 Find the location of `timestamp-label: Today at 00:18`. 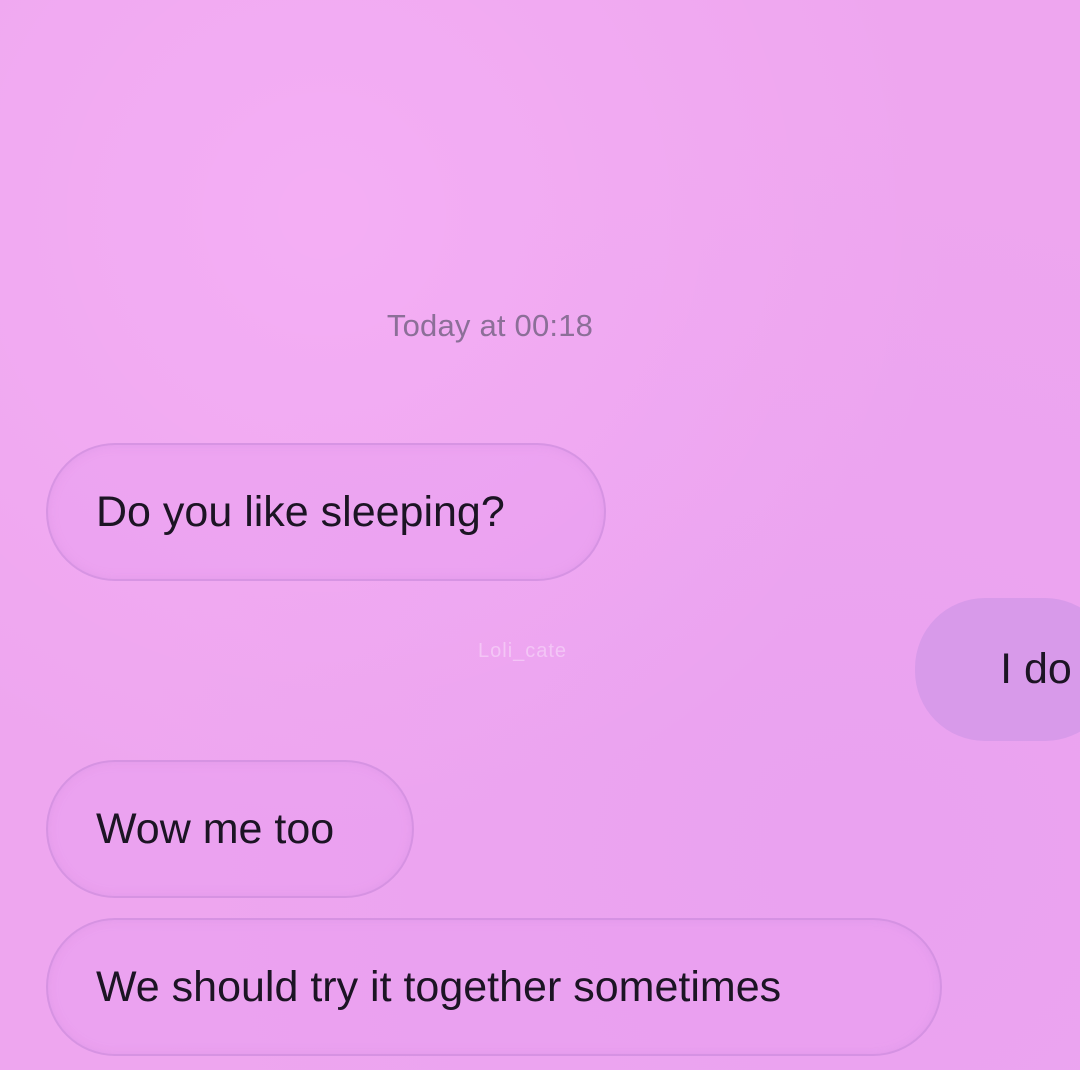

timestamp-label: Today at 00:18 is located at coordinates (490, 325).